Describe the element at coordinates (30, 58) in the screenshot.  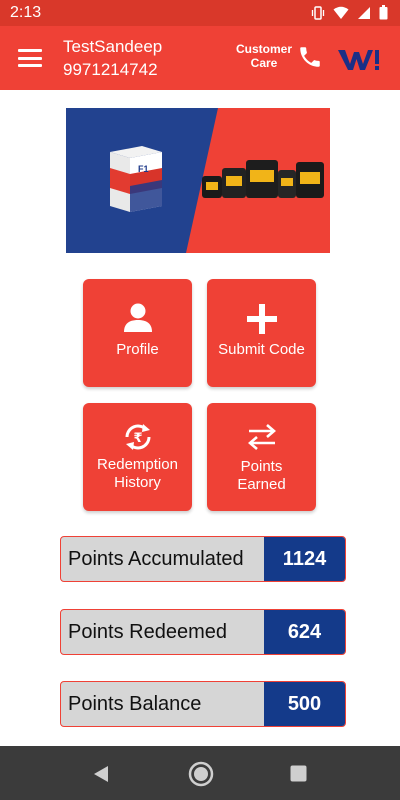
I see `hamburger-menu-icon` at that location.